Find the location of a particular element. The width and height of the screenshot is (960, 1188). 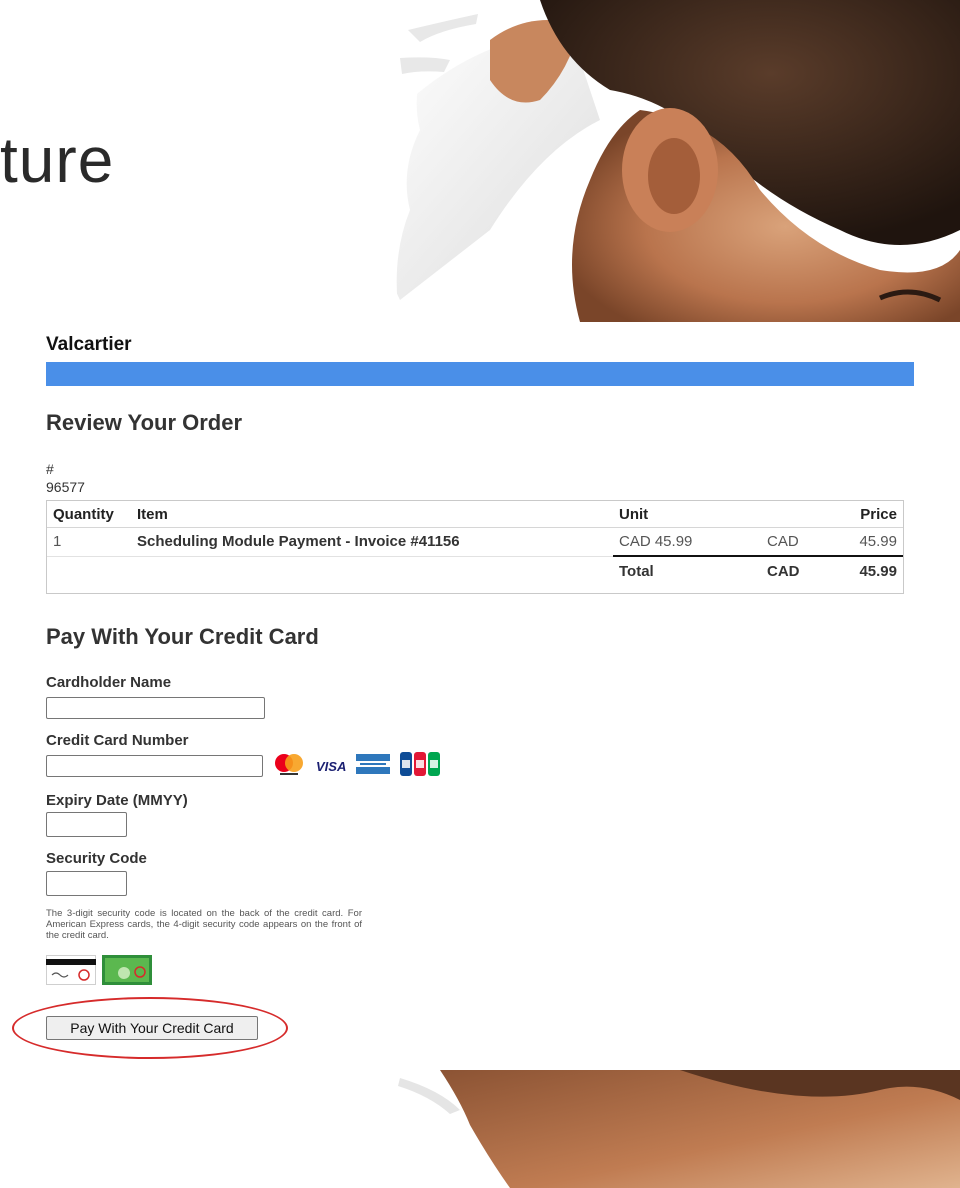

card-number-input is located at coordinates (154, 766).